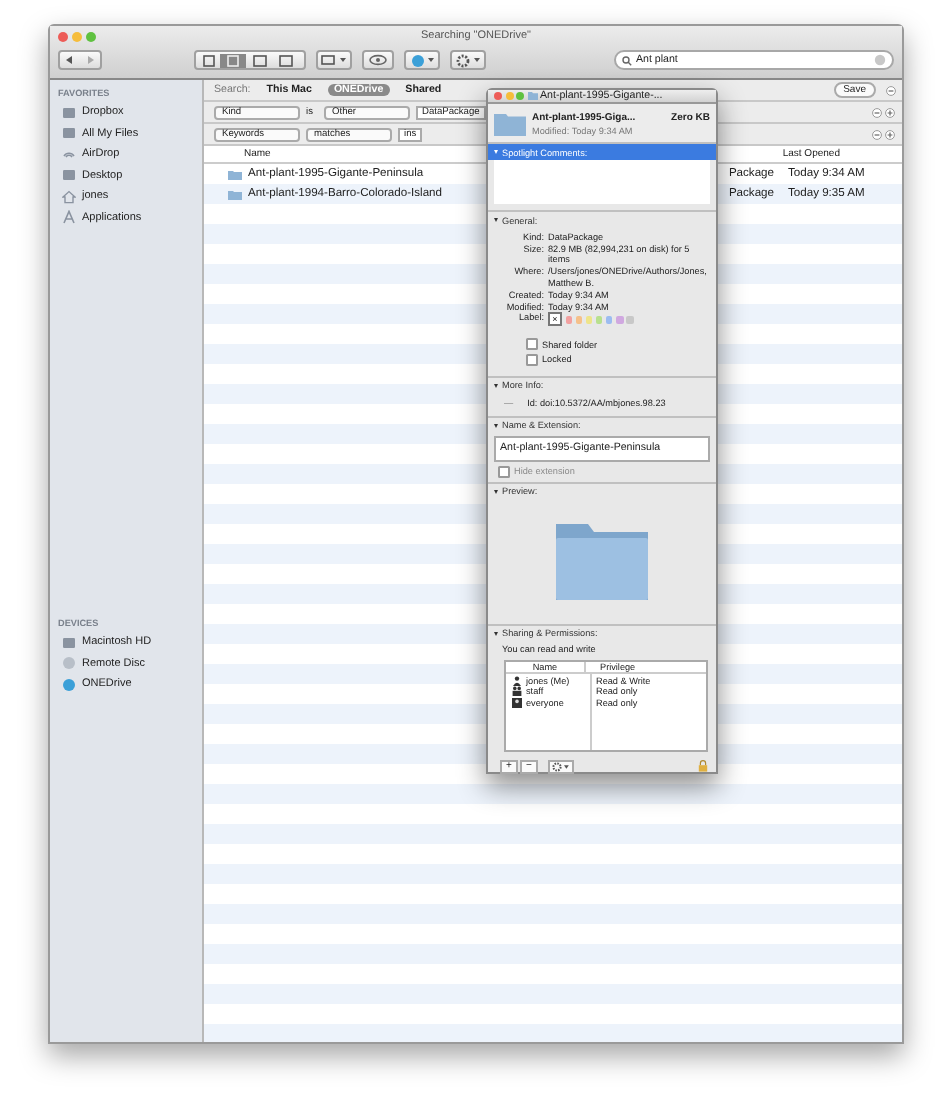 This screenshot has width=948, height=1108. What do you see at coordinates (422, 60) in the screenshot?
I see `share-button` at bounding box center [422, 60].